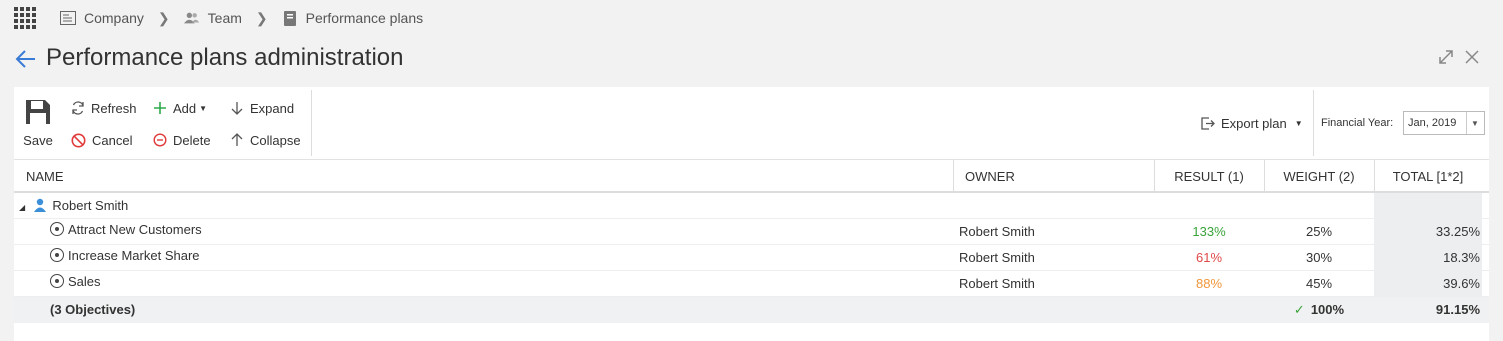 Image resolution: width=1503 pixels, height=341 pixels. I want to click on document-icon, so click(290, 18).